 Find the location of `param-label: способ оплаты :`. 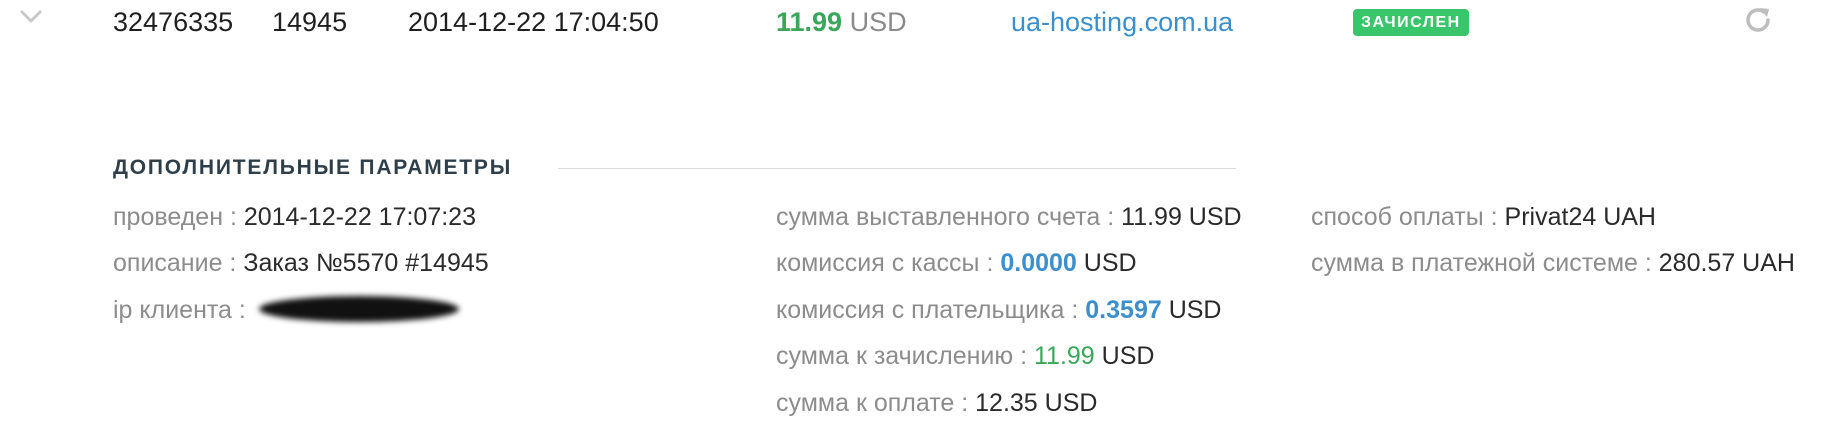

param-label: способ оплаты : is located at coordinates (1404, 217).